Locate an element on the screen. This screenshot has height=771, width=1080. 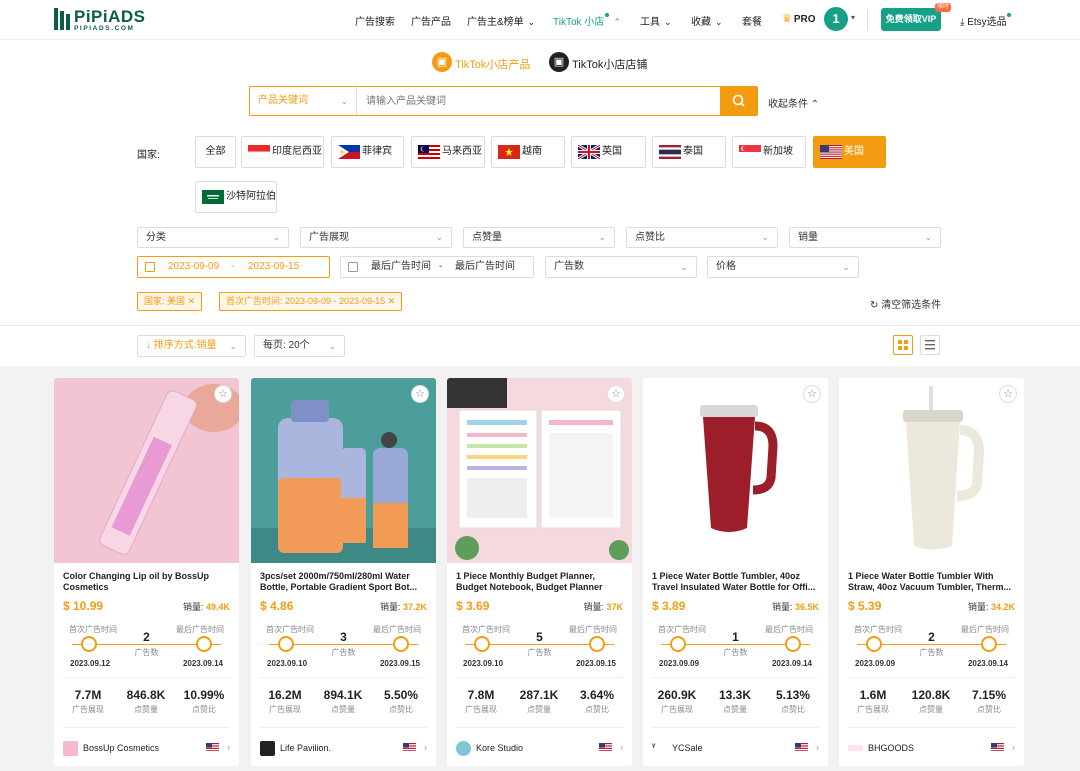
like-ratio-select: 点赞比 ⌄ is located at coordinates (702, 237).